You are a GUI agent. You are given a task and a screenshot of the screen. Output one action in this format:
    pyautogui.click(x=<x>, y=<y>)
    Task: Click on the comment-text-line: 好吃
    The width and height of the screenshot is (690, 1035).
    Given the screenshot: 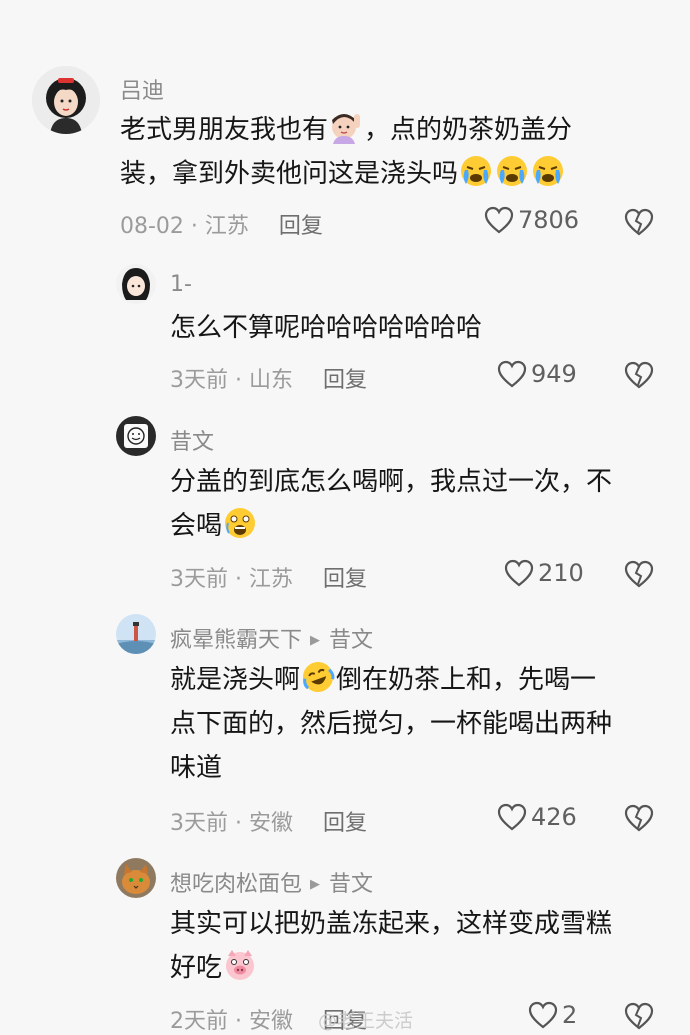 What is the action you would take?
    pyautogui.click(x=196, y=968)
    